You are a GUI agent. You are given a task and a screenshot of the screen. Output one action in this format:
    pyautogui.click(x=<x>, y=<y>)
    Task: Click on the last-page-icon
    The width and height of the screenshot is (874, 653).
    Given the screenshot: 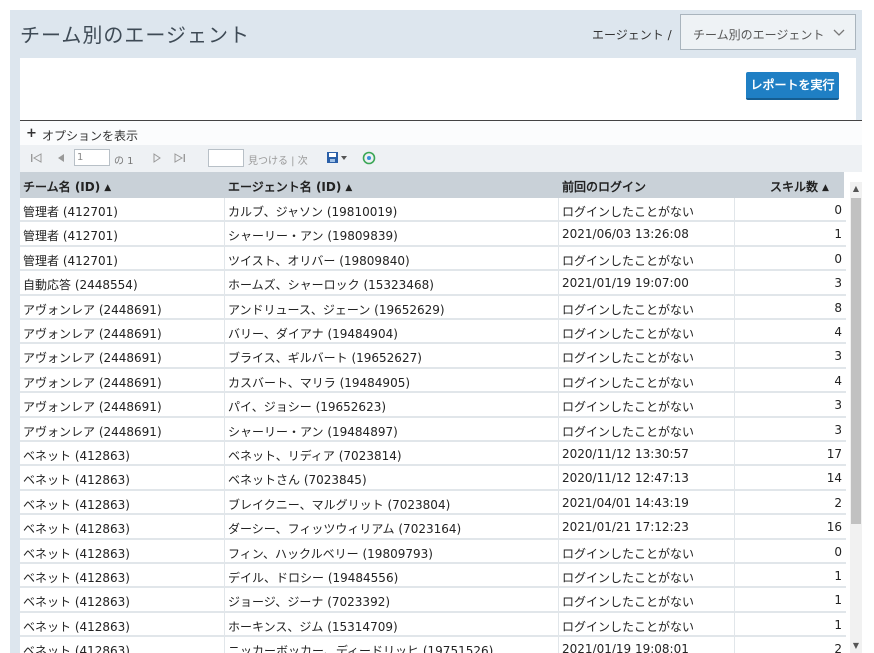 What is the action you would take?
    pyautogui.click(x=180, y=158)
    